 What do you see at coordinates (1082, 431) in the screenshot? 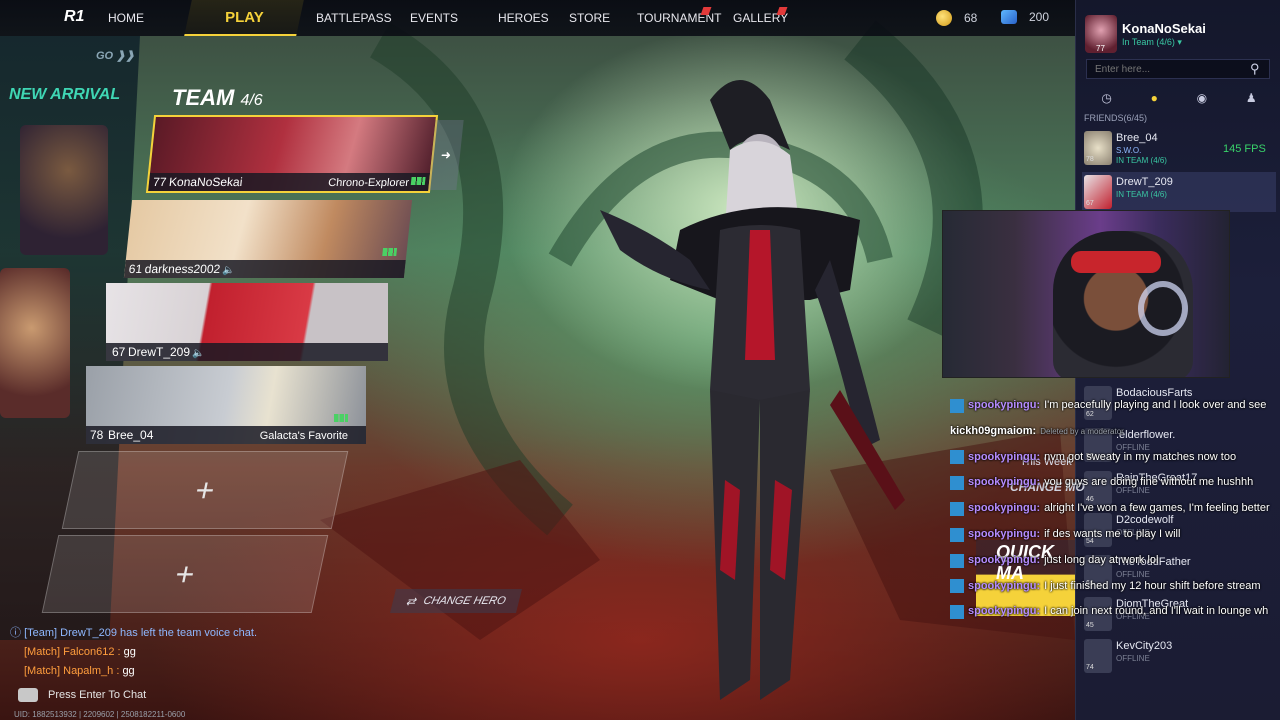
I see `chat-message: Deleted by a moderator` at bounding box center [1082, 431].